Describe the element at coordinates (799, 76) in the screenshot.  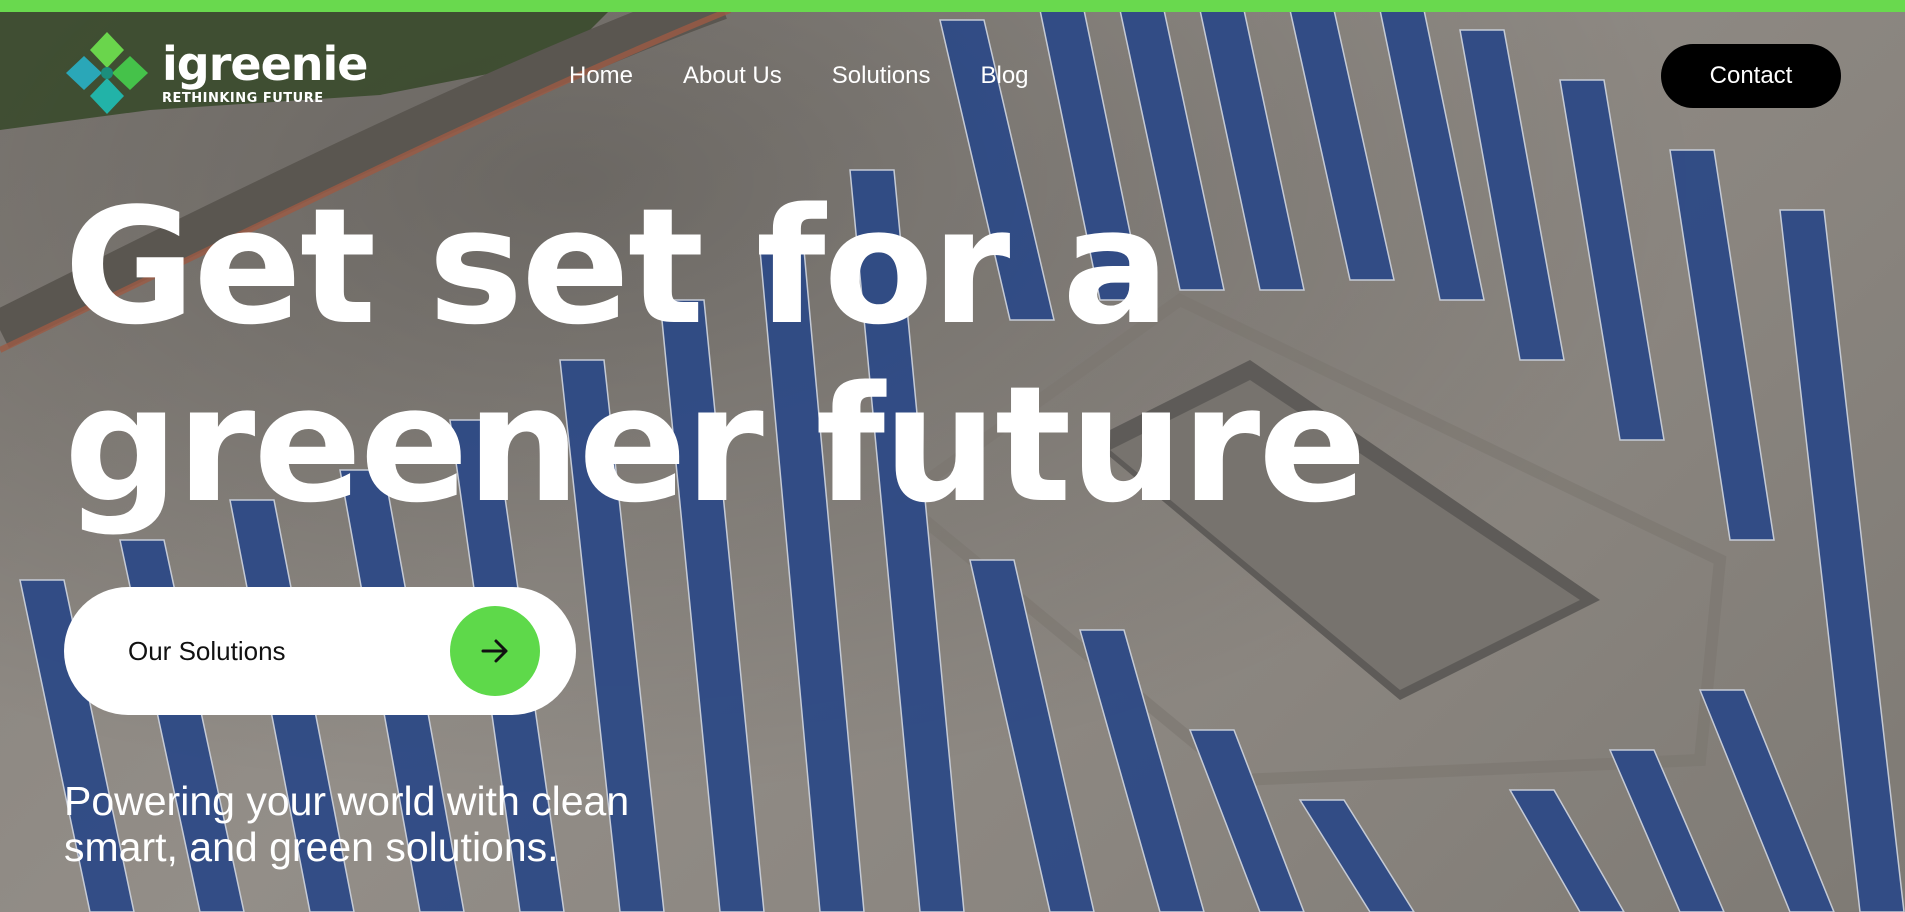
I see `main-nav: Home About Us Solutions Blog` at that location.